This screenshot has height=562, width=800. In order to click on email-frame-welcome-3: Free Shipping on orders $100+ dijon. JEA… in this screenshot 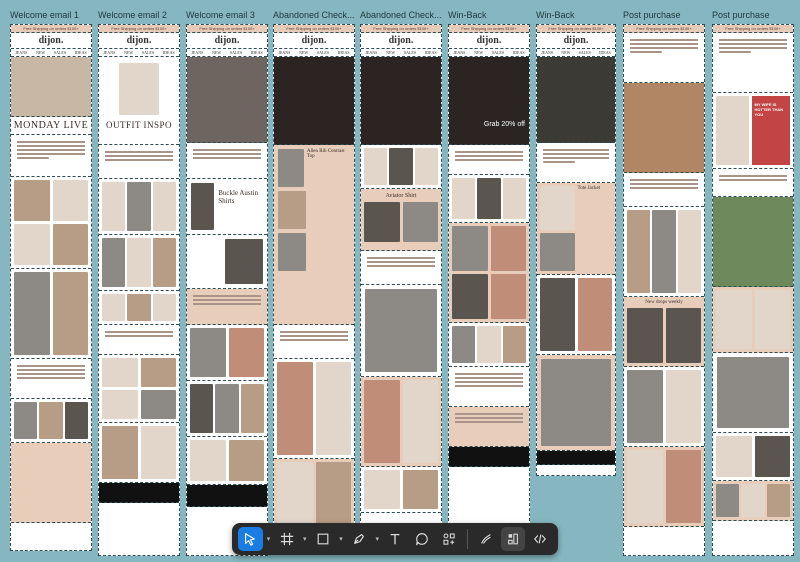, I will do `click(227, 290)`.